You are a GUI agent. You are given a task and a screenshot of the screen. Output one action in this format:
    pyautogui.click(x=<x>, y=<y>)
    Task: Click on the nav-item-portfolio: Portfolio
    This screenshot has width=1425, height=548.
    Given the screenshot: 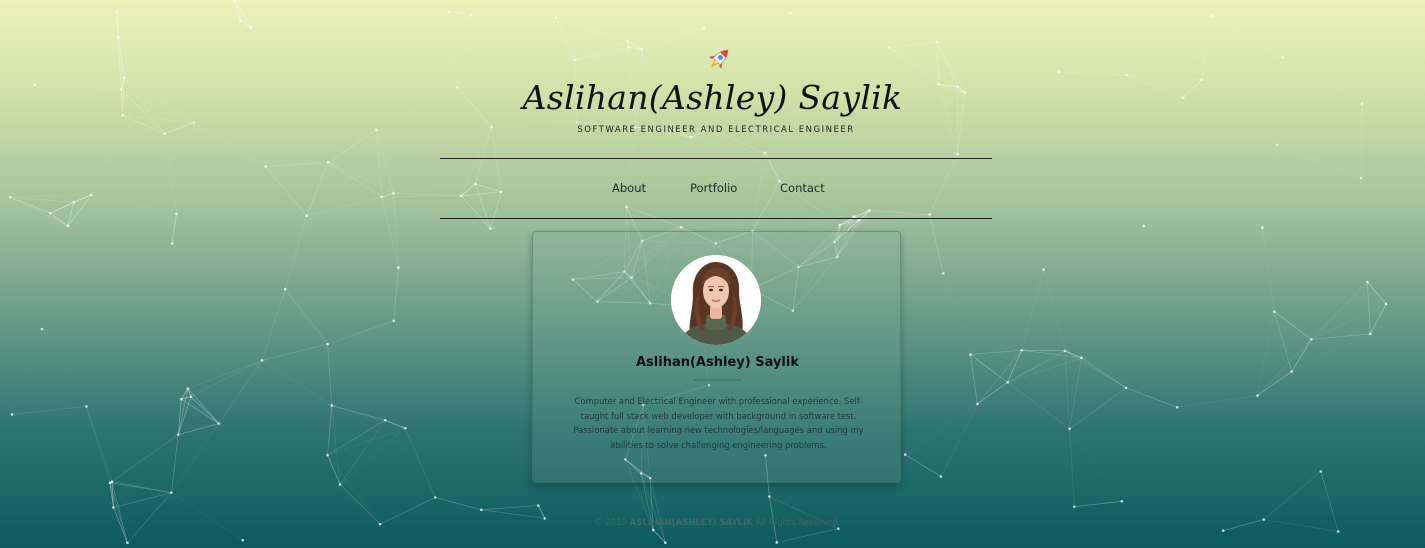 What is the action you would take?
    pyautogui.click(x=713, y=188)
    